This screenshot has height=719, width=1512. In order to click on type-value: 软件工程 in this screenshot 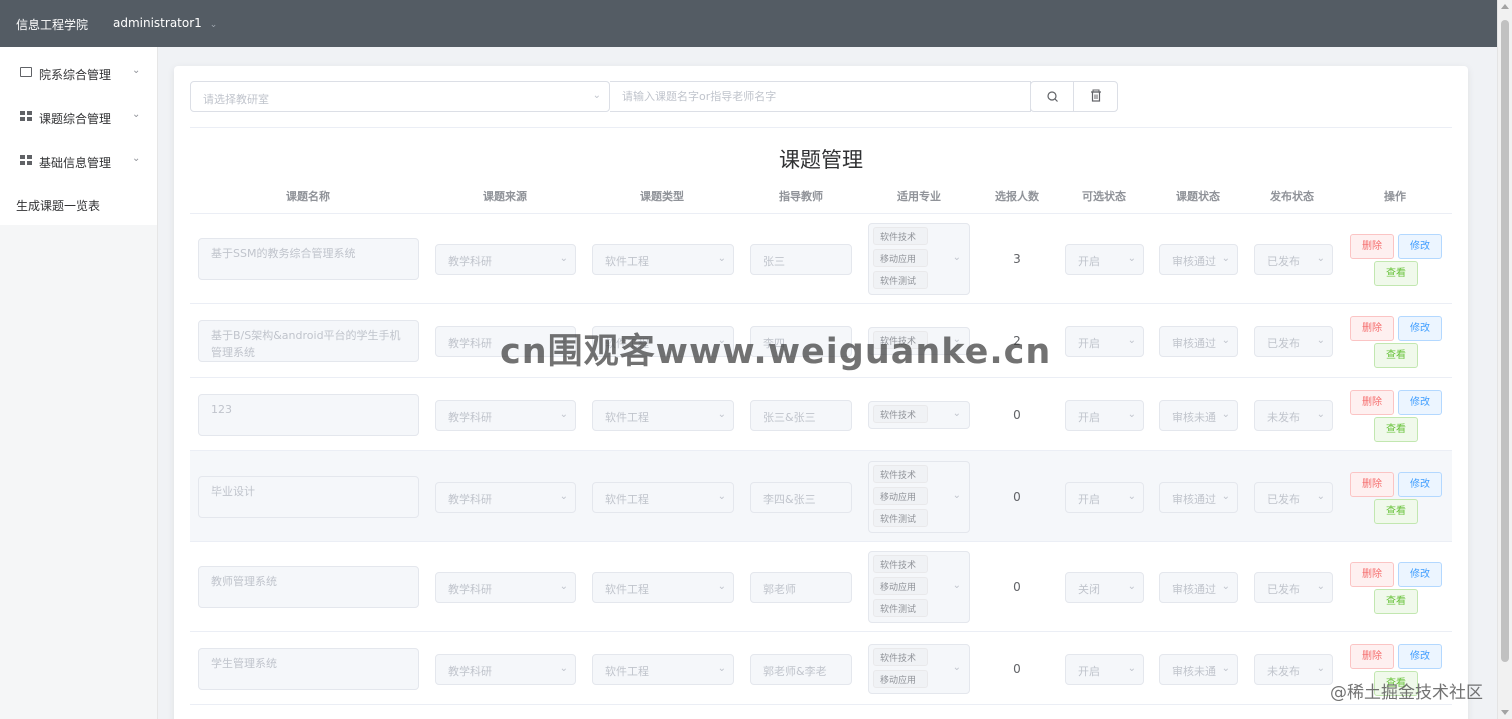, I will do `click(627, 417)`.